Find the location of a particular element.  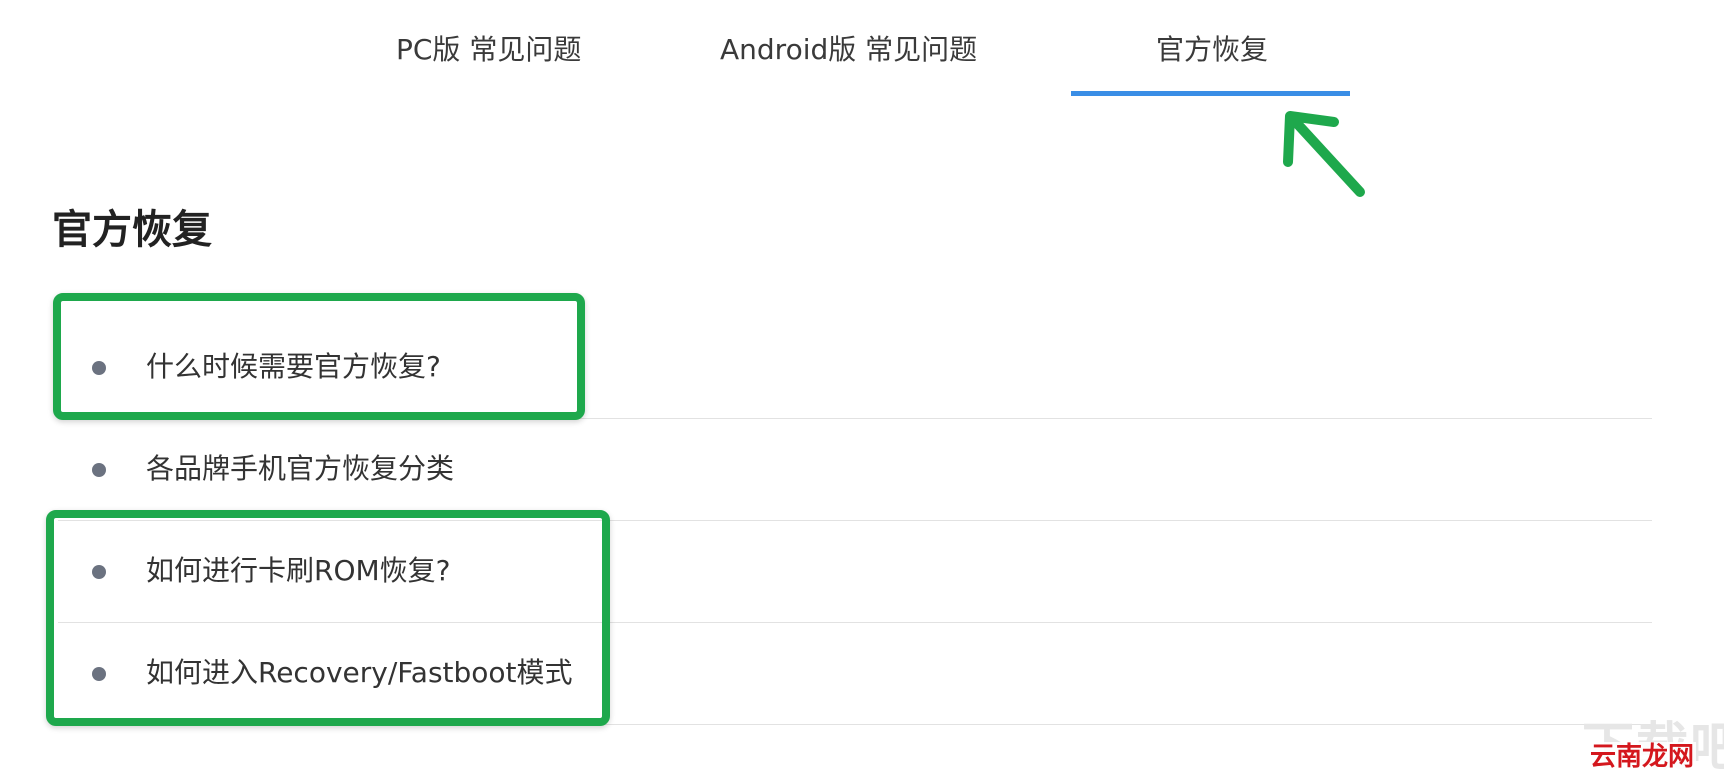

arrow-annotation-icon is located at coordinates (1324, 154).